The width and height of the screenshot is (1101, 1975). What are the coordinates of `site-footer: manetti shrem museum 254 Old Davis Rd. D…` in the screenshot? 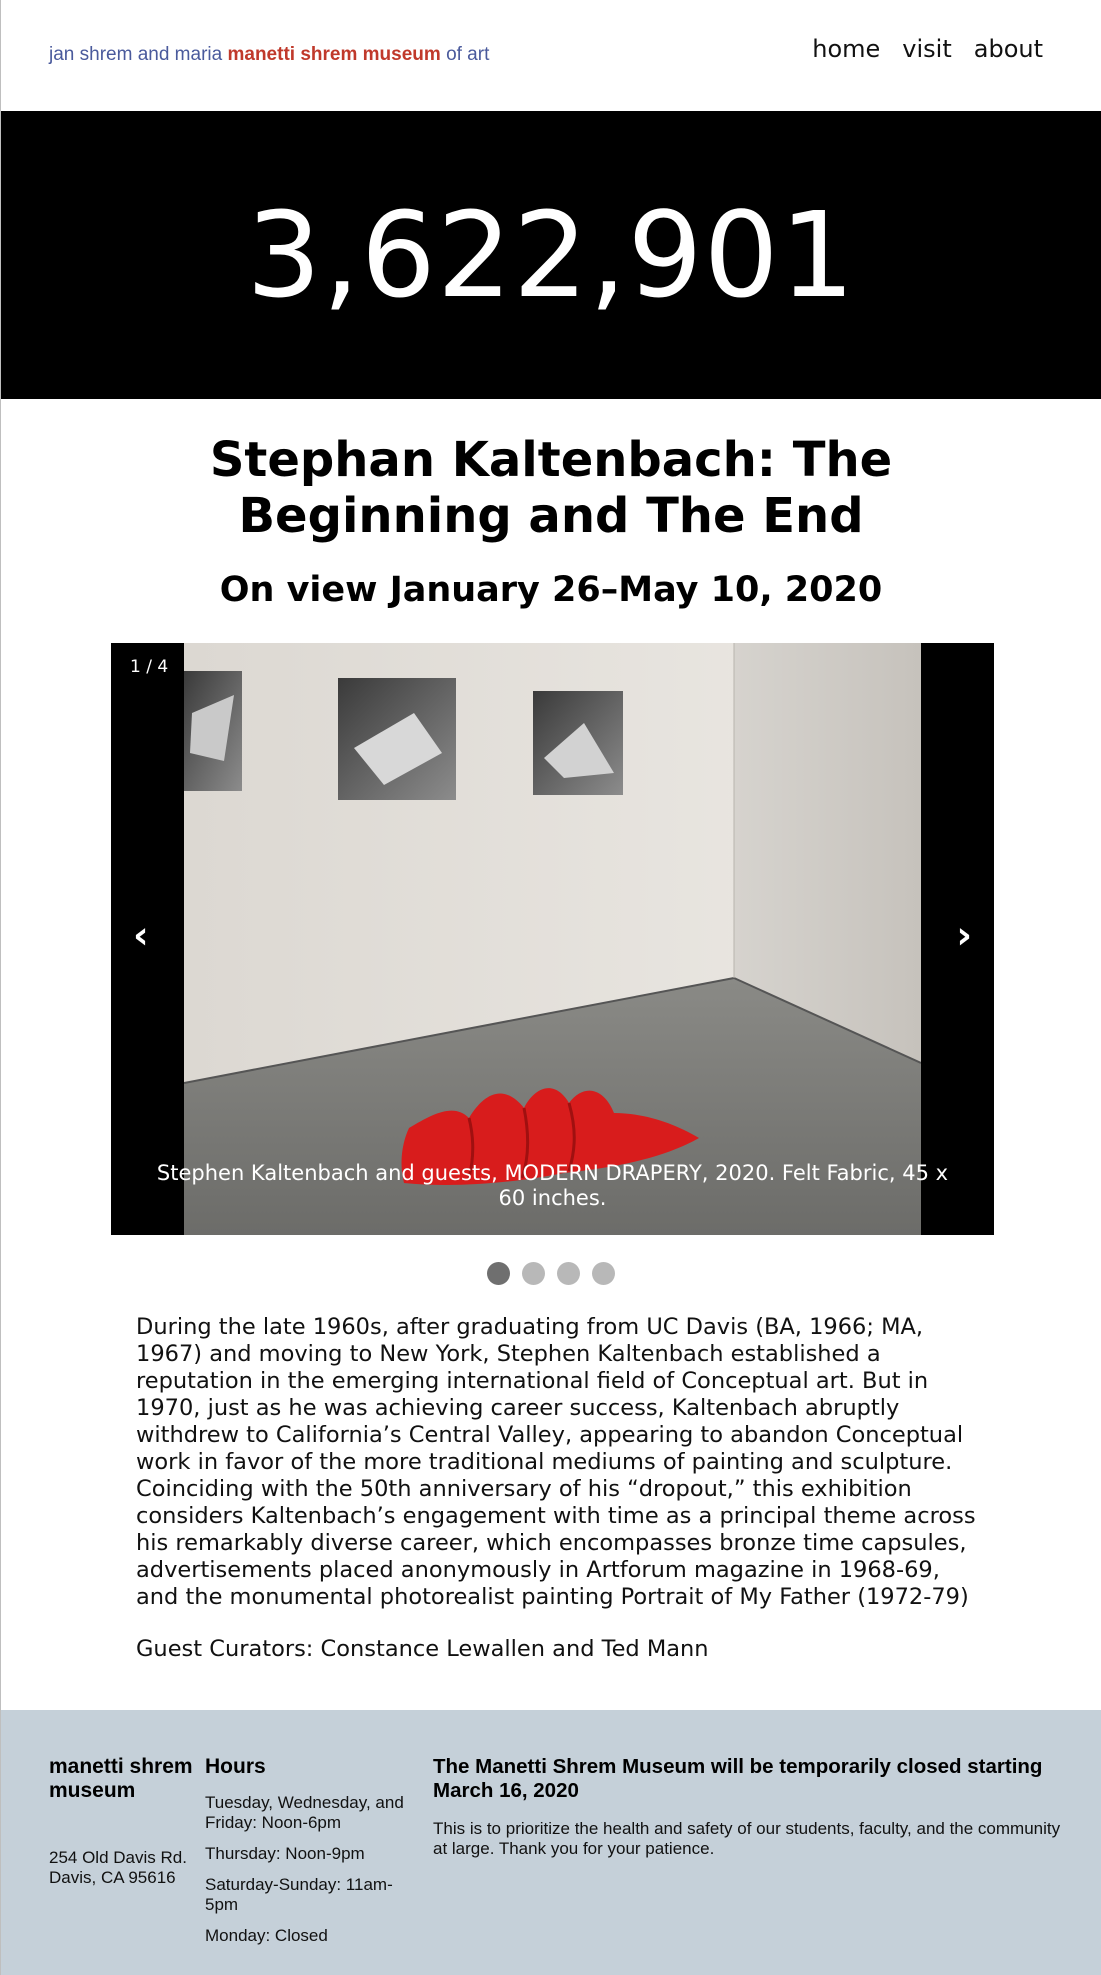 It's located at (551, 1842).